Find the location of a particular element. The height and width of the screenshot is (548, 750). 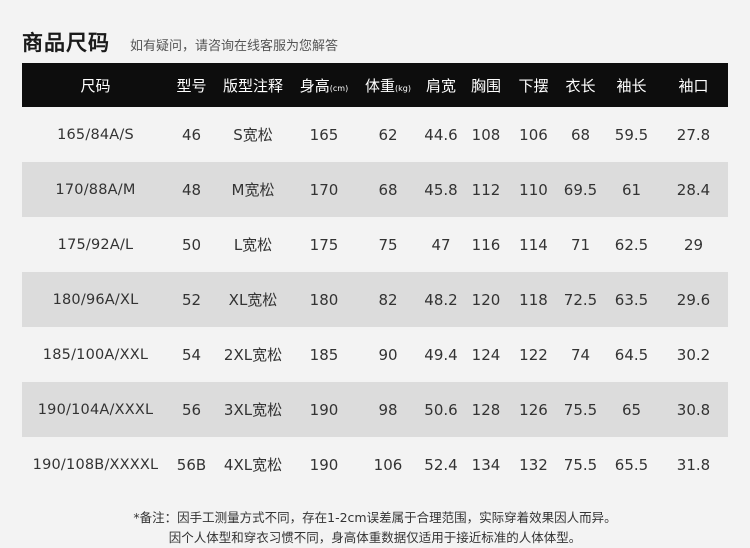

table-row: 170/88A/M 48 M宽松 170 68 45.8 112 110 69.5 61 28.4 is located at coordinates (375, 189).